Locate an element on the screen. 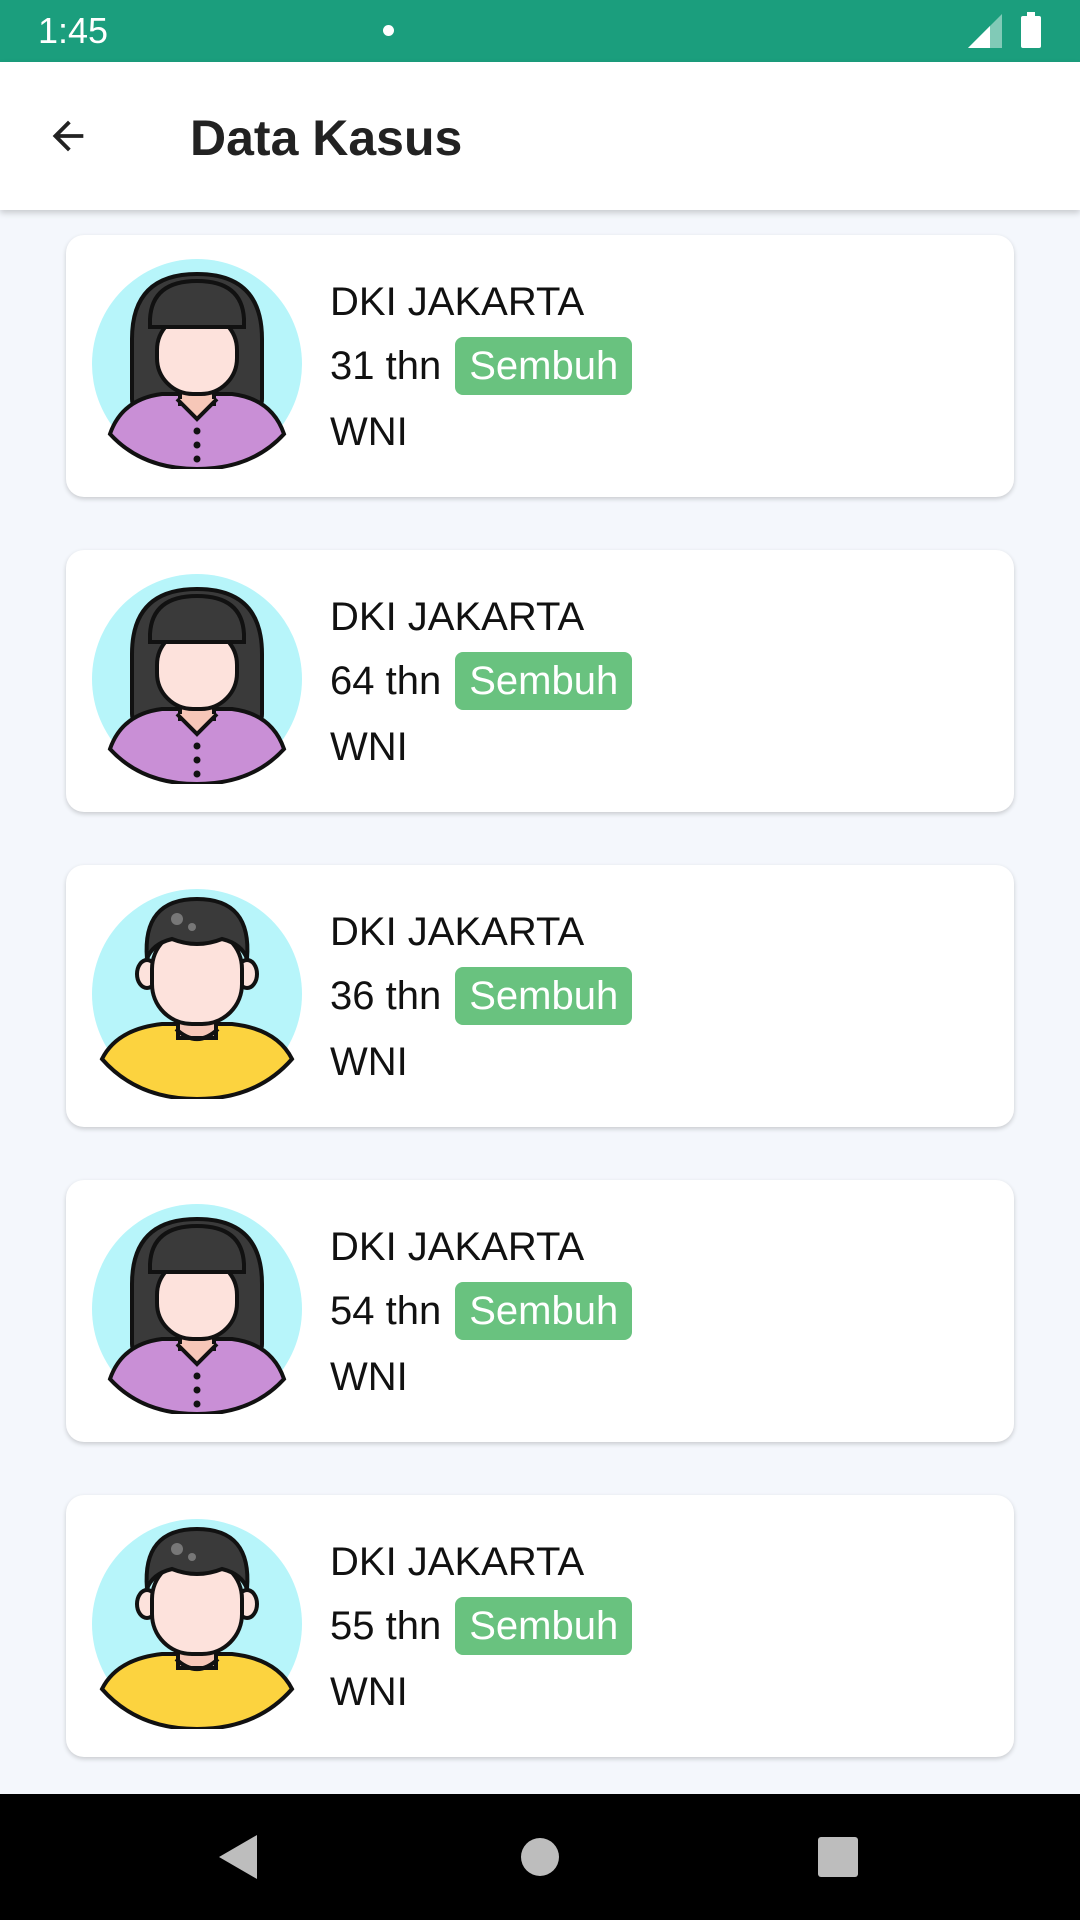 The height and width of the screenshot is (1920, 1080). nav-recents-button is located at coordinates (838, 1857).